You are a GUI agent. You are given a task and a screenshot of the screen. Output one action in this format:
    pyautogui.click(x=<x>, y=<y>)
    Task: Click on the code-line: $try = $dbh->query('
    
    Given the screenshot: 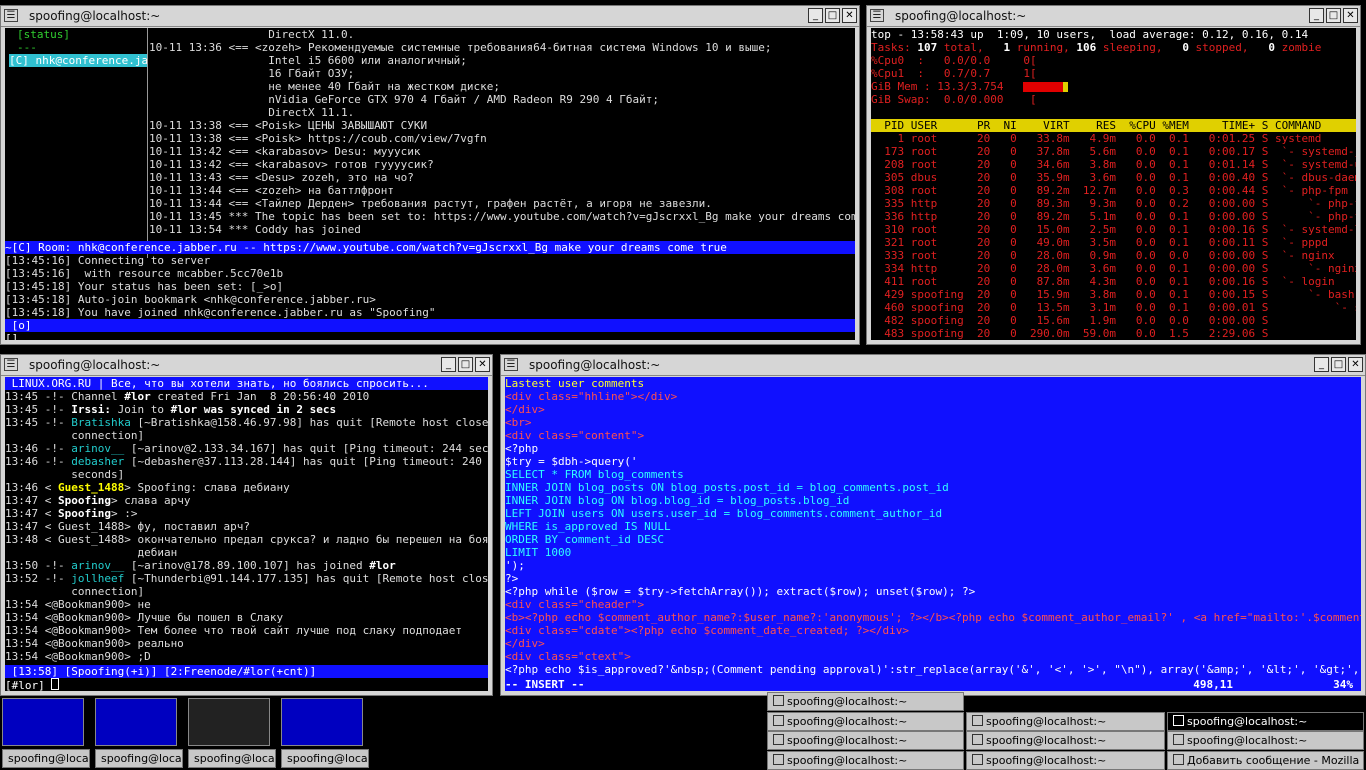 What is the action you would take?
    pyautogui.click(x=933, y=461)
    